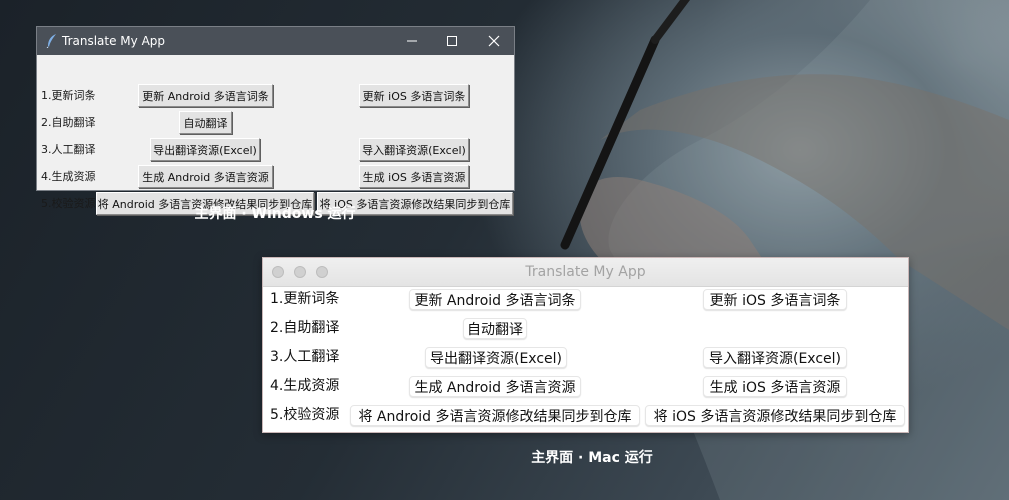  I want to click on sync-android-to-repo-button: 将 Android 多语言资源修改结果同步到仓库, so click(495, 415).